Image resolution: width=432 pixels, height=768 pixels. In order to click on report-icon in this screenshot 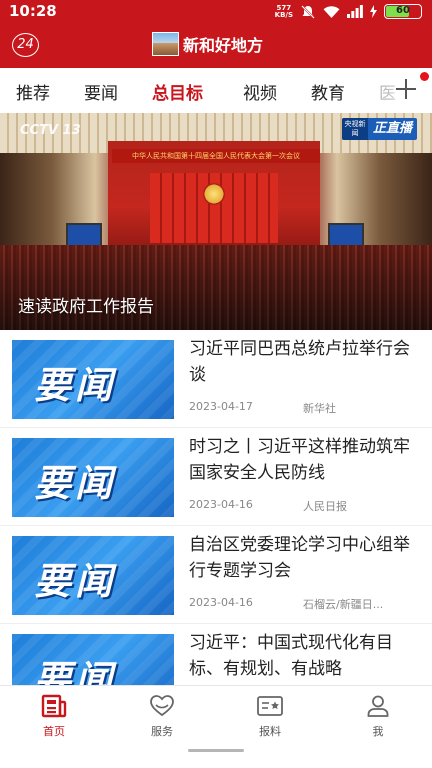, I will do `click(270, 706)`.